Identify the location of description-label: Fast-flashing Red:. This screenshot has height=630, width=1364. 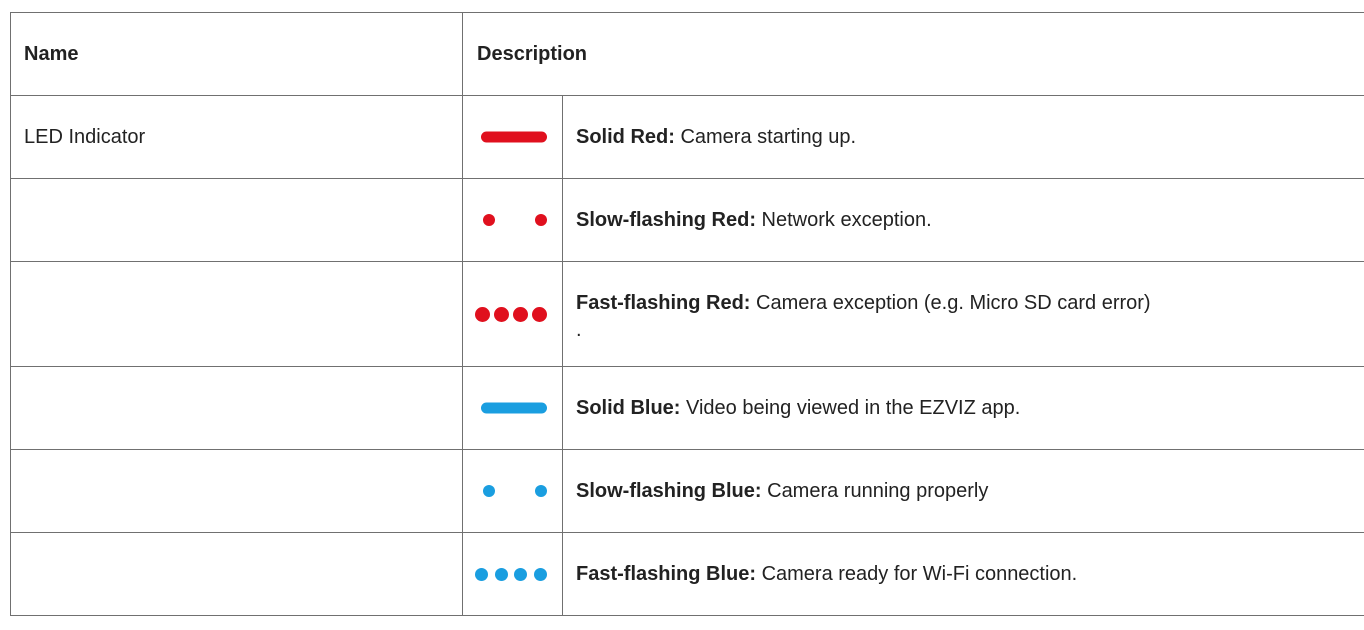
(663, 303).